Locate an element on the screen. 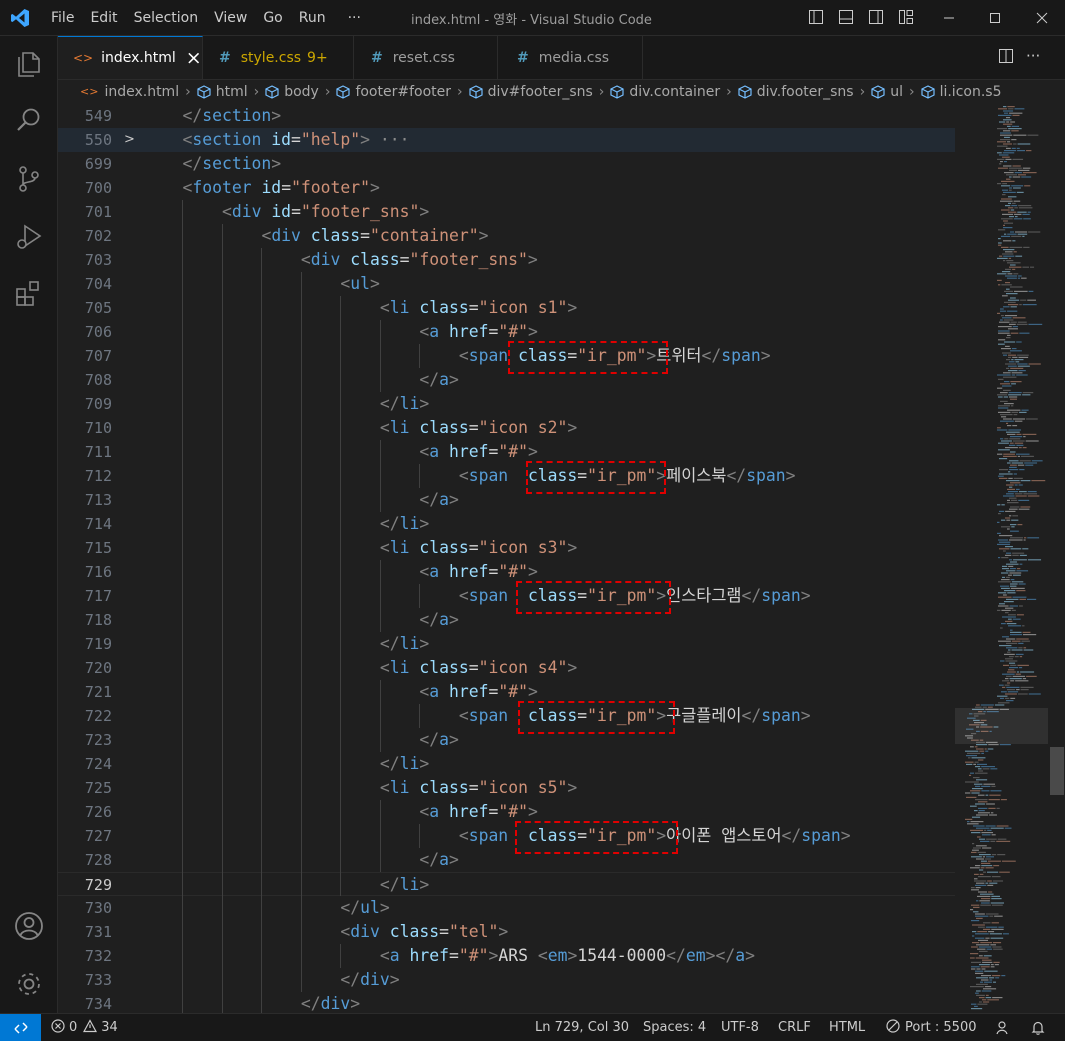 Image resolution: width=1065 pixels, height=1041 pixels. live-server-port: Port : 5500 is located at coordinates (931, 1027).